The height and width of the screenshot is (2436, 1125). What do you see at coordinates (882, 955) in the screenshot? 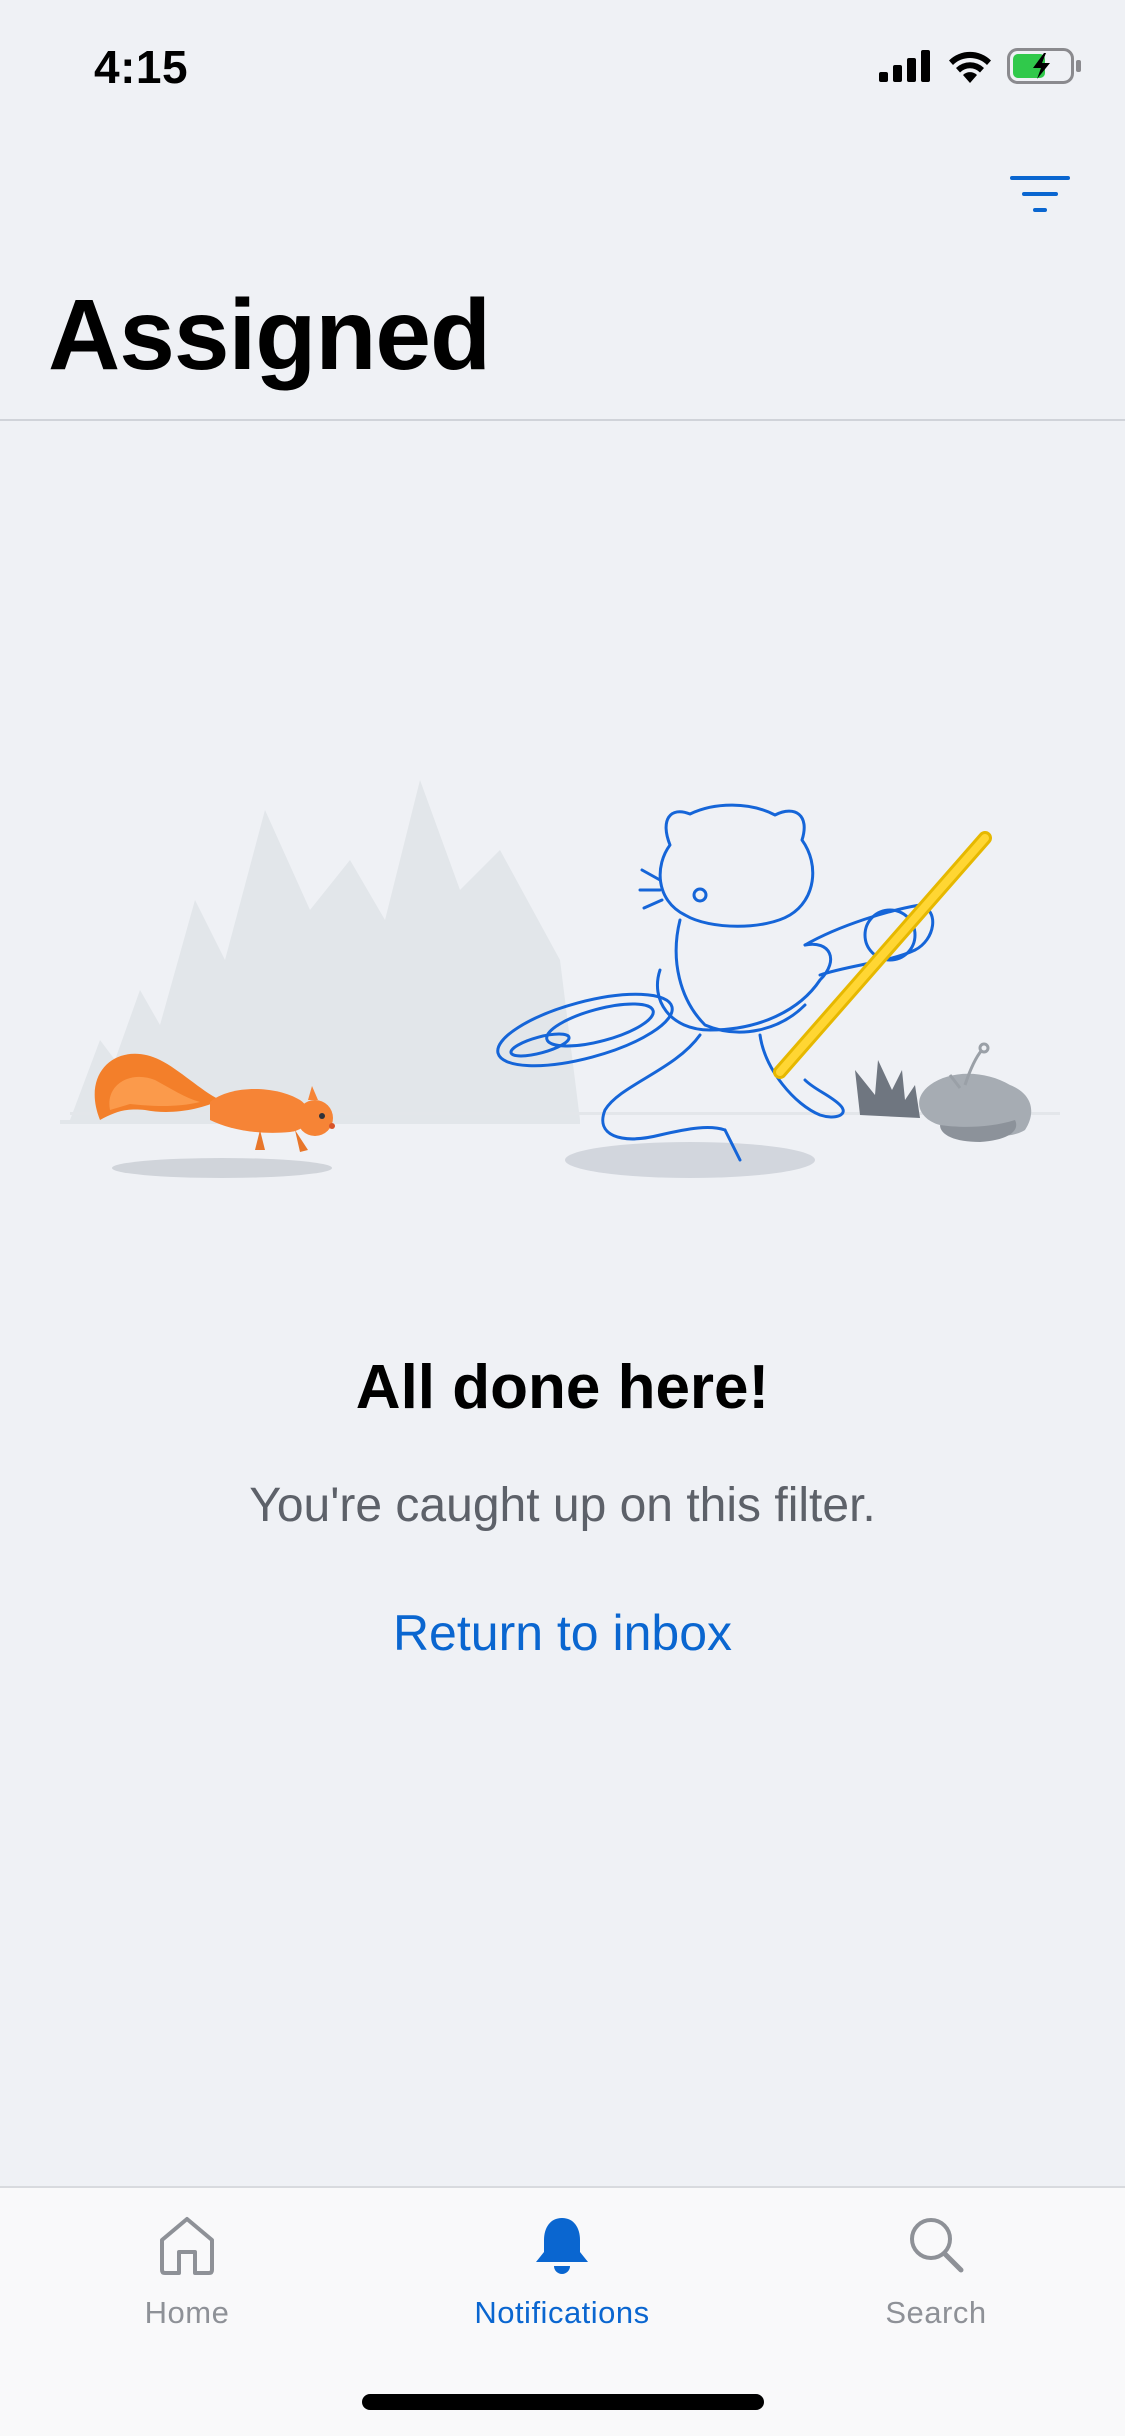
I see `broom-handle` at bounding box center [882, 955].